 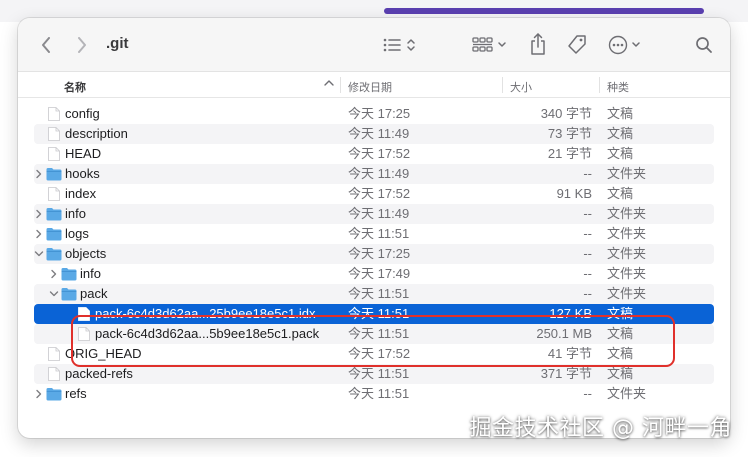 I want to click on folder-row: pack 今天 11:51 -- 文件夹, so click(x=374, y=294).